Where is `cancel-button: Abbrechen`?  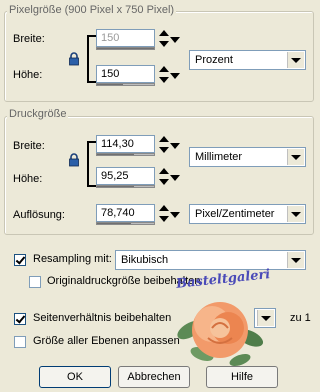
cancel-button: Abbrechen is located at coordinates (154, 377).